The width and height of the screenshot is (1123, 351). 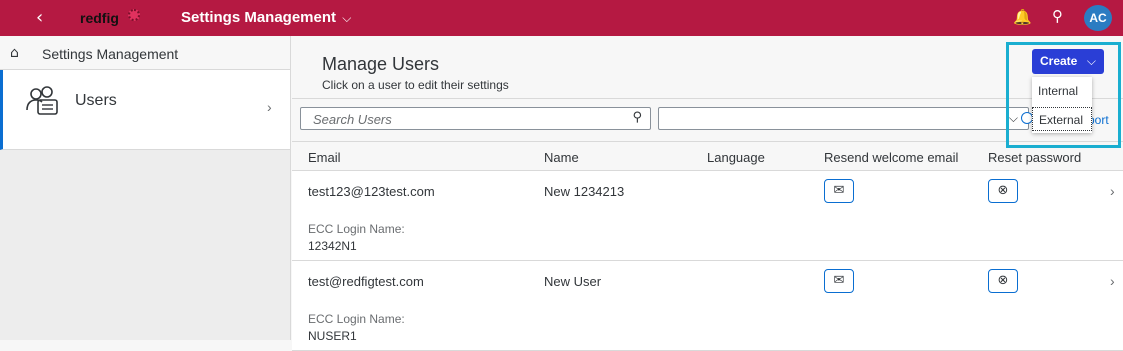 I want to click on app-title-menu: Settings Management ⌵, so click(x=266, y=17).